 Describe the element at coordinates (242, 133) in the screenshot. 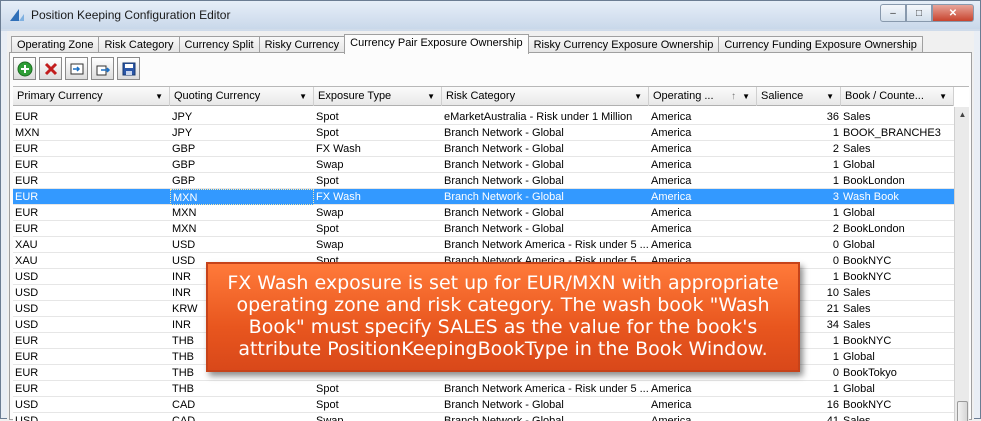

I see `table-cell: JPY` at that location.